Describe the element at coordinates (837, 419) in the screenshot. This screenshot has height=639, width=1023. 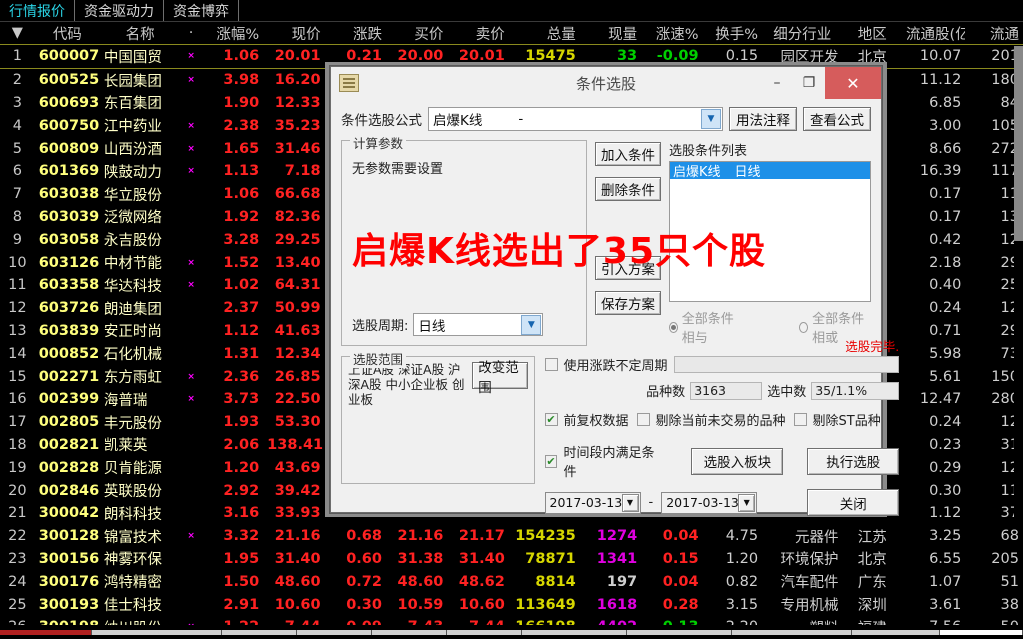
I see `ck-remove-st: 剔除ST品种` at that location.